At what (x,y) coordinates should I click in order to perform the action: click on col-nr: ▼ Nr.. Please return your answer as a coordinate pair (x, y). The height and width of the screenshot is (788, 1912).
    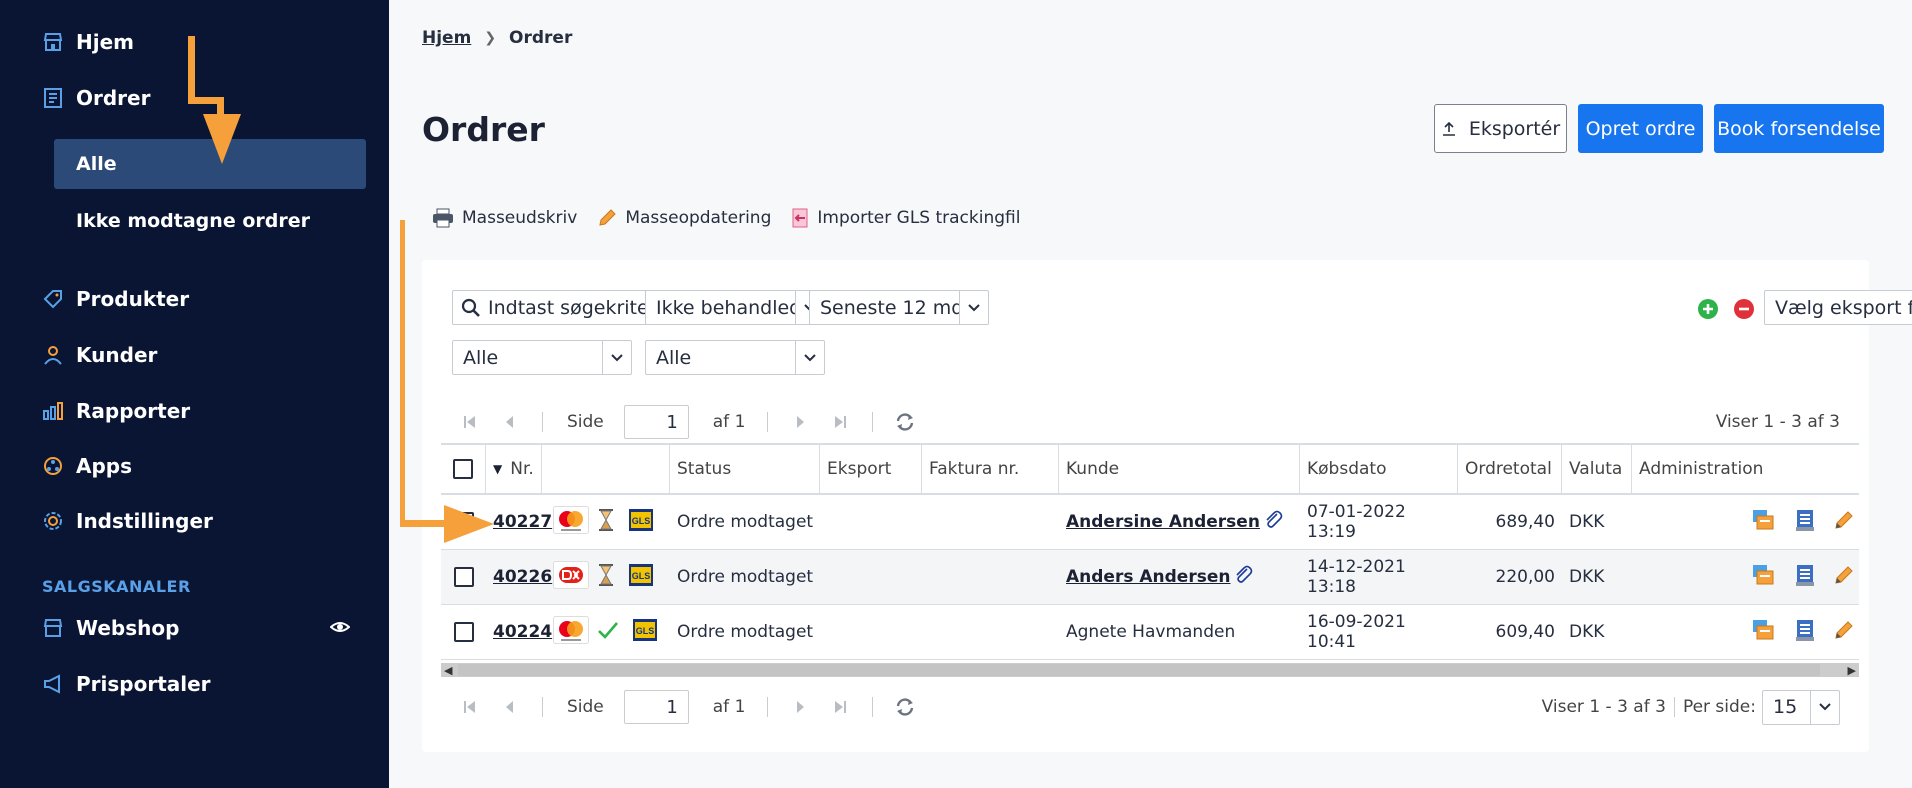
    Looking at the image, I should click on (514, 469).